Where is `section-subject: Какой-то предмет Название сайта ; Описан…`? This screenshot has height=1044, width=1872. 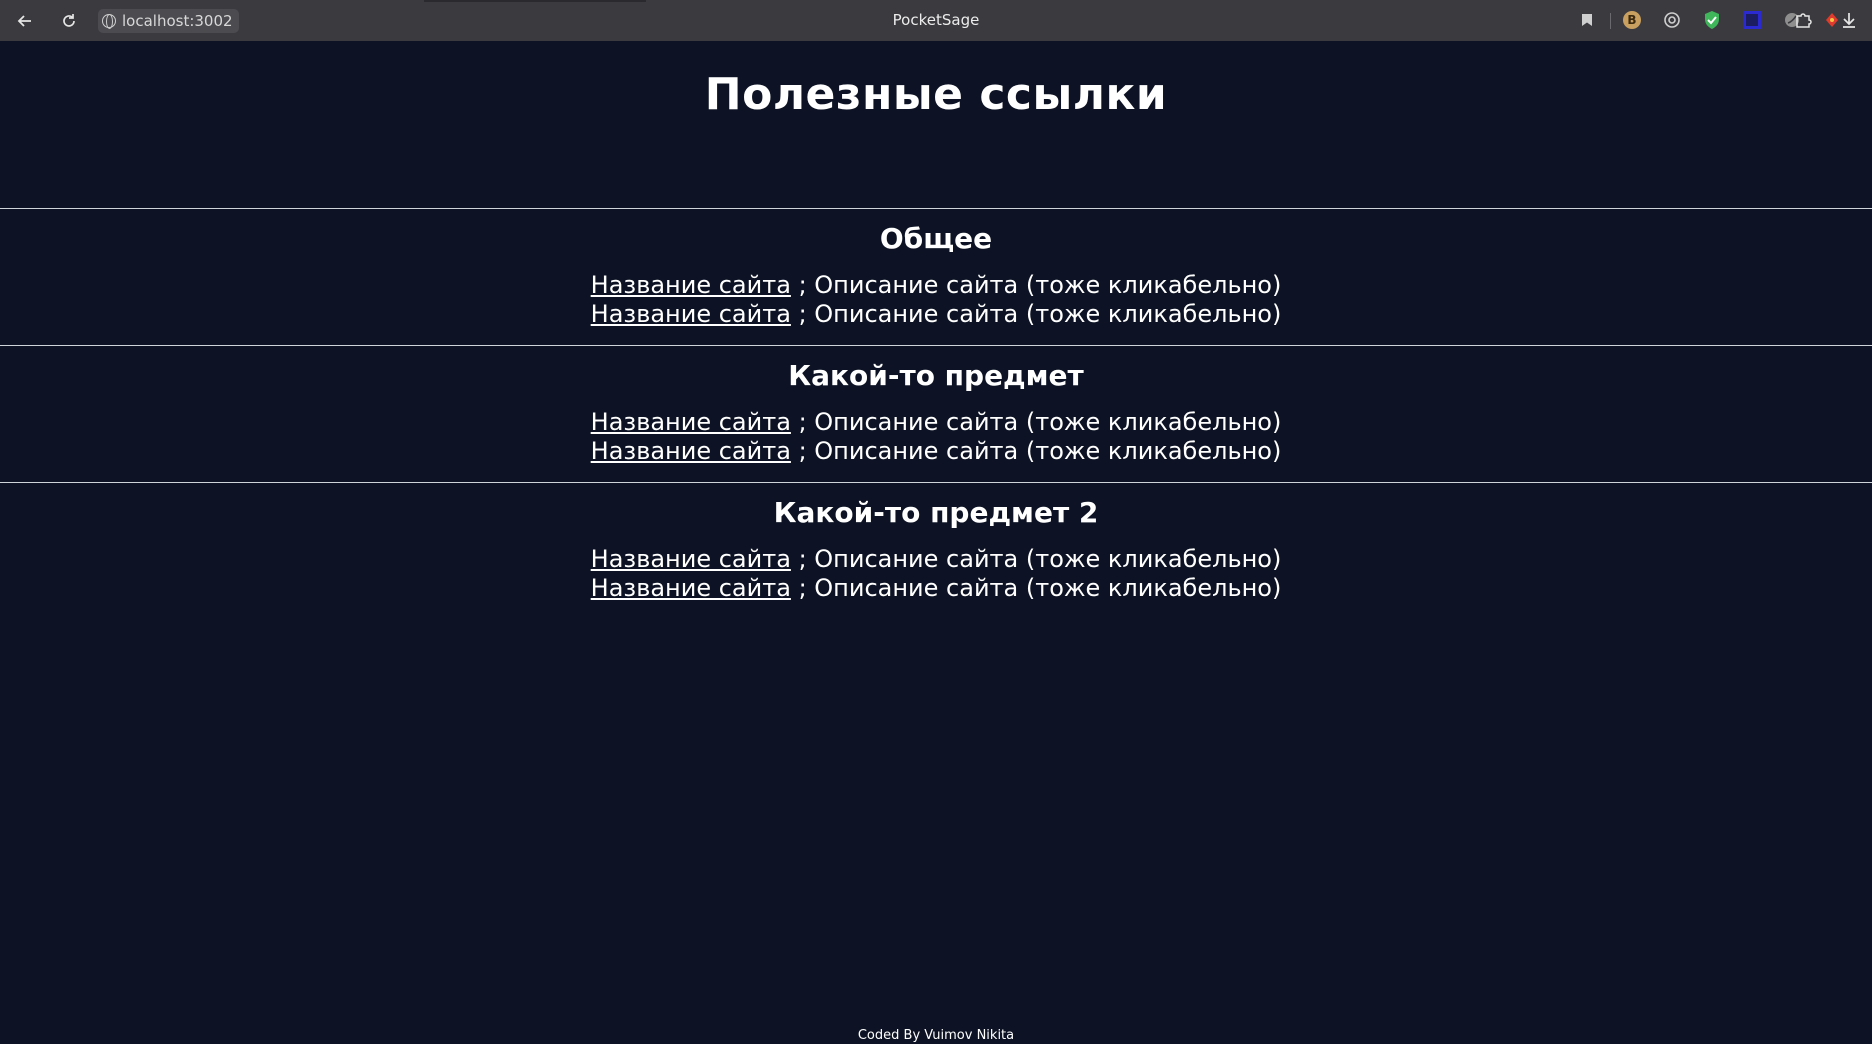
section-subject: Какой-то предмет Название сайта ; Описан… is located at coordinates (936, 405).